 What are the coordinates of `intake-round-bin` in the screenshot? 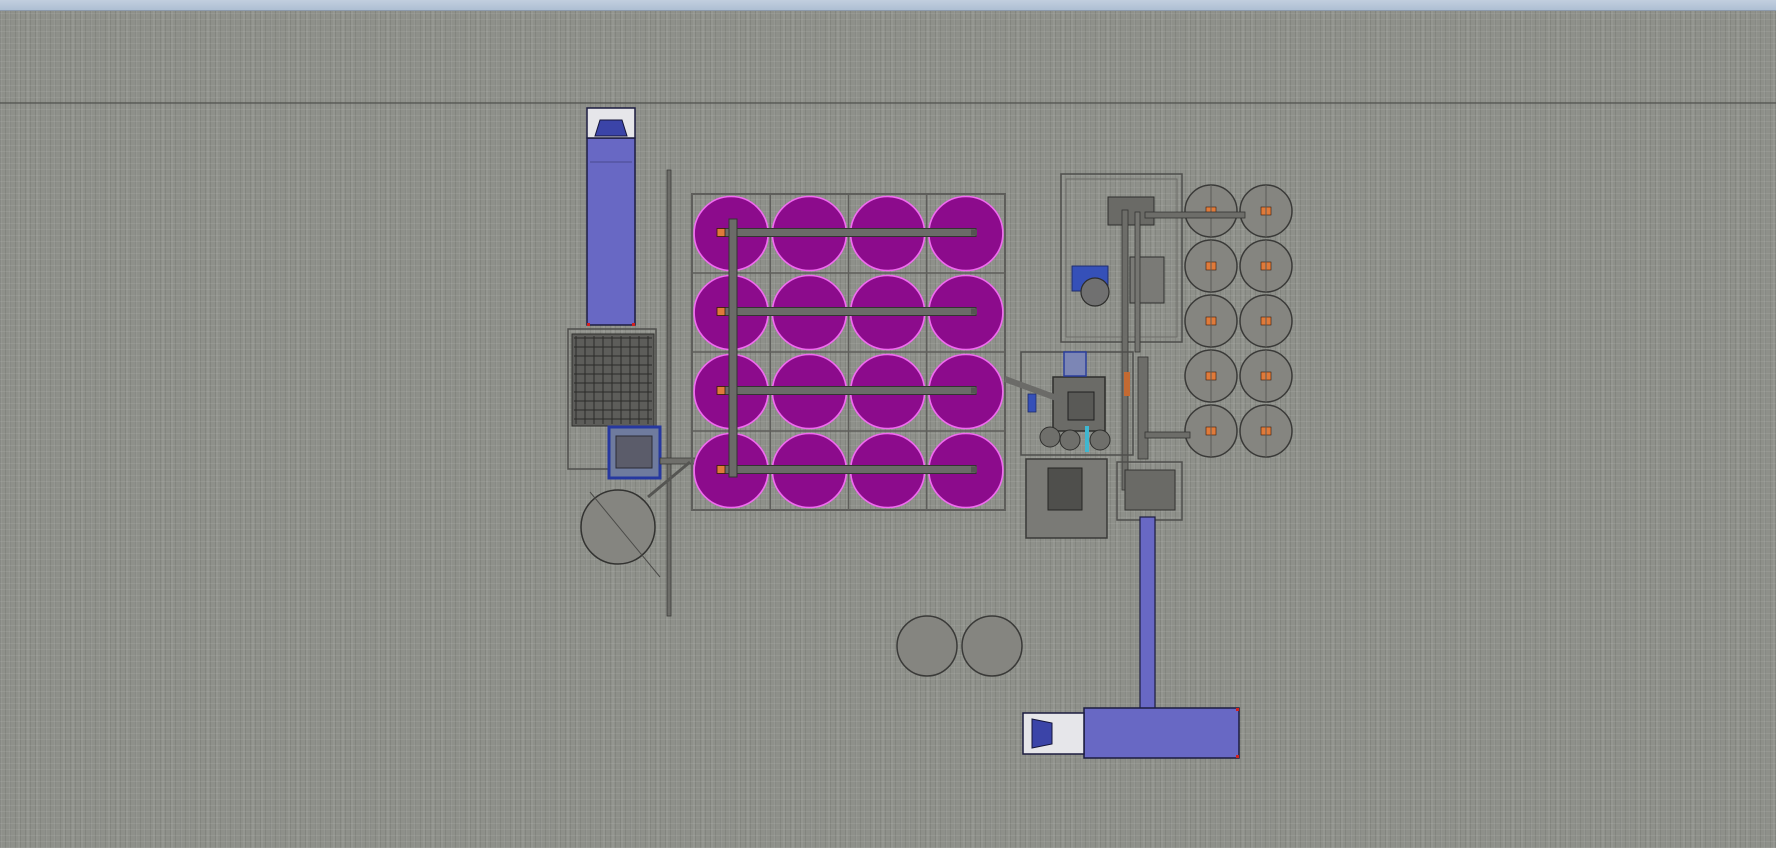 It's located at (618, 527).